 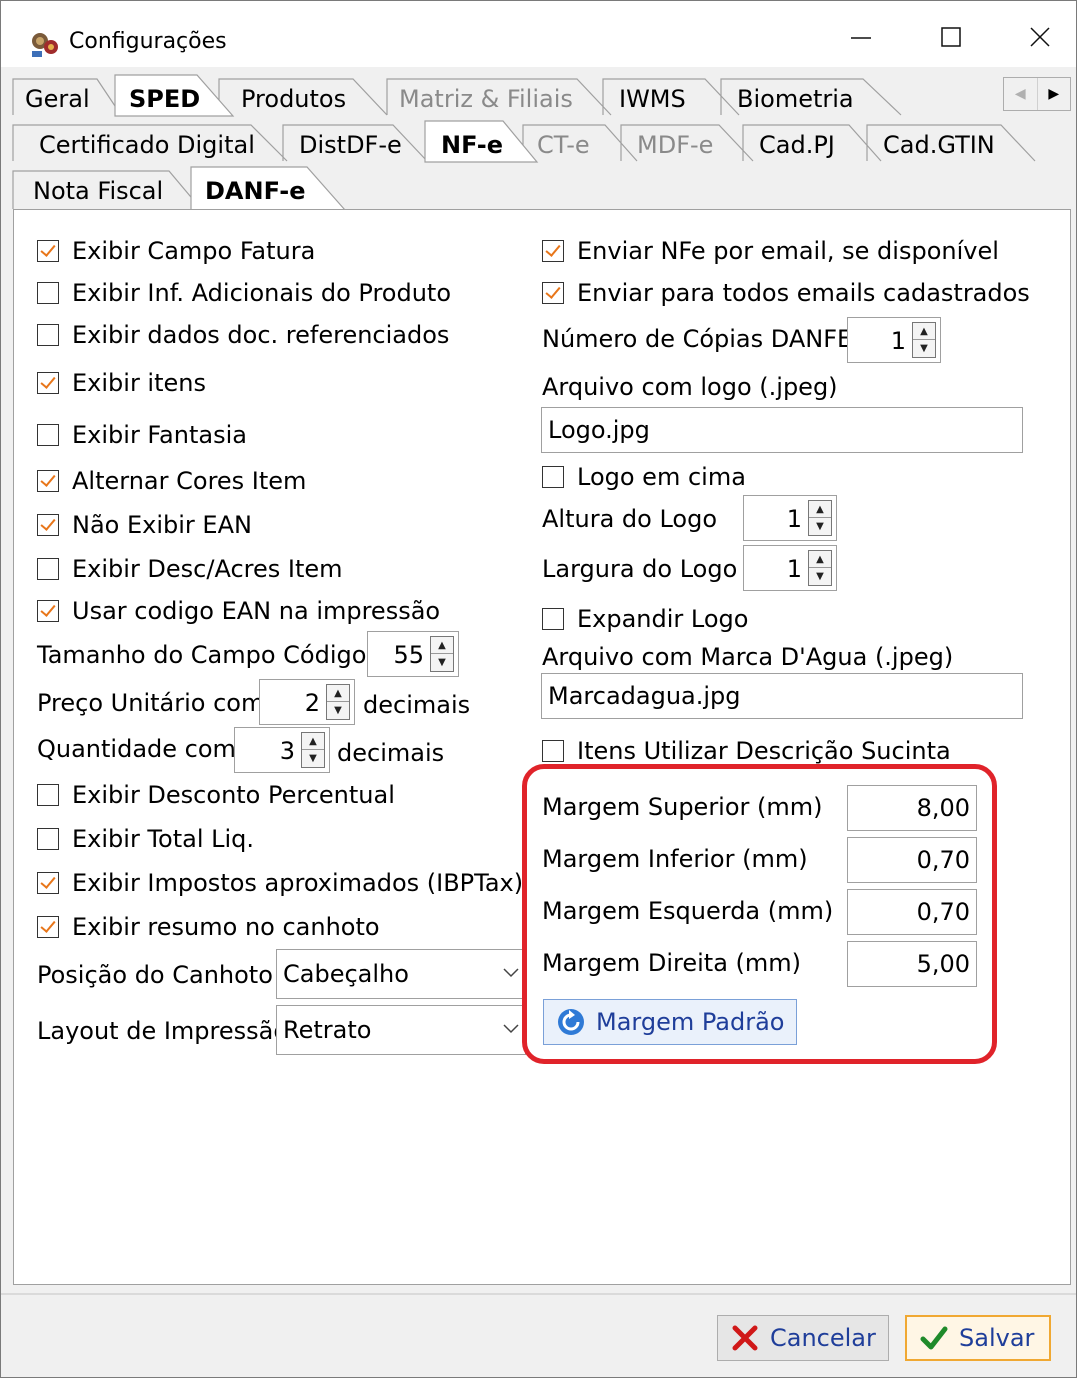 I want to click on posicao-canhoto-label: Posição do Canhoto, so click(x=155, y=975).